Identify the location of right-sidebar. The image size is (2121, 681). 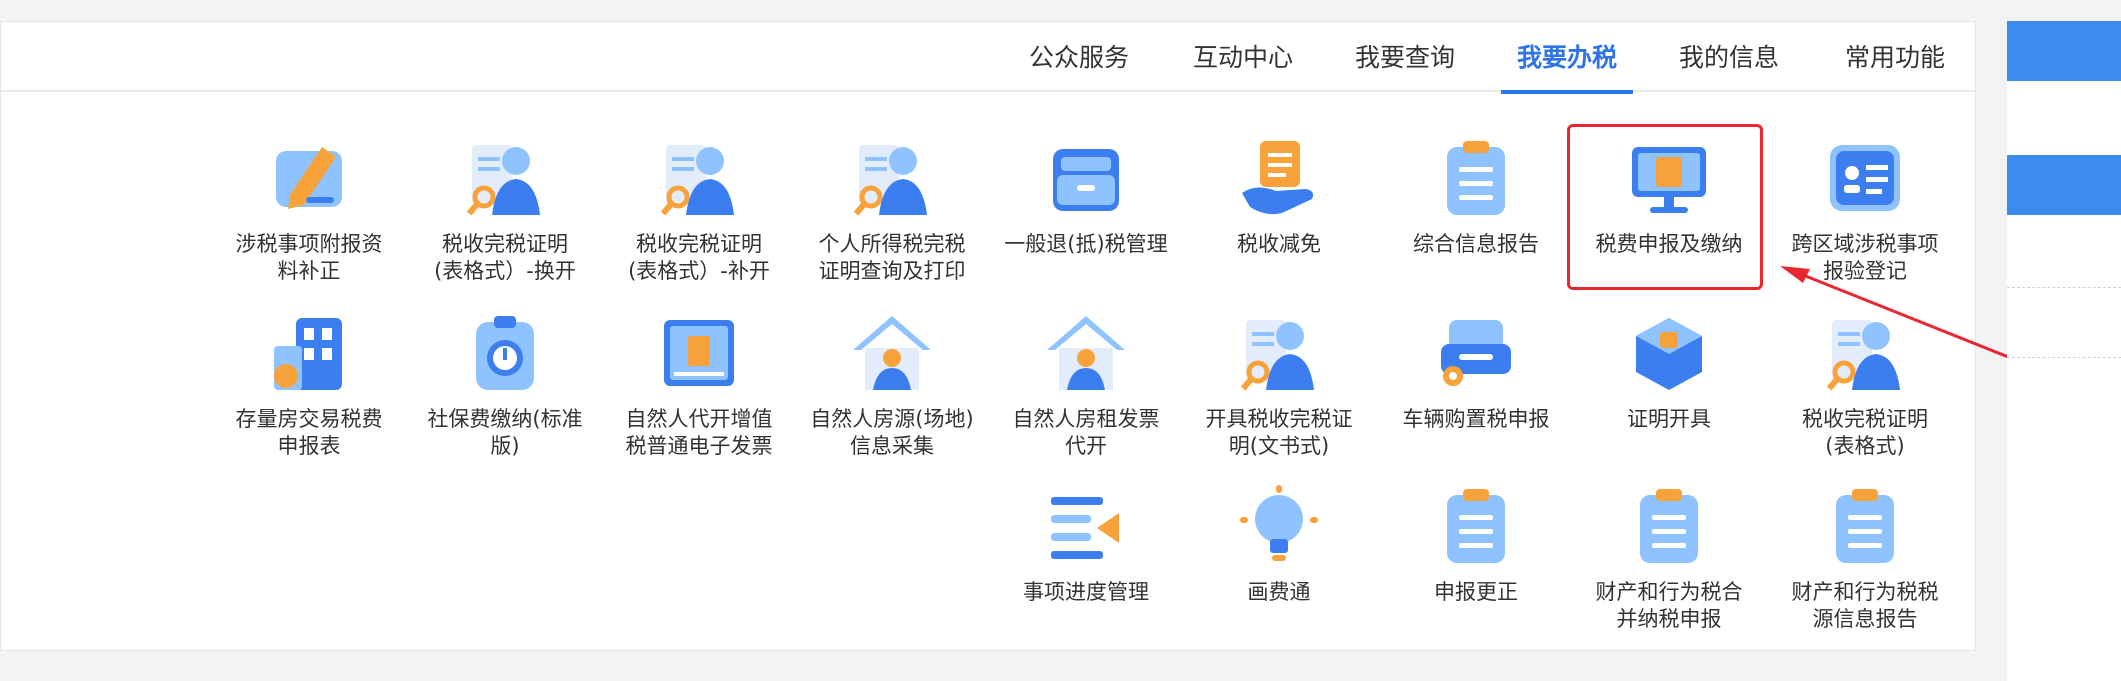
(2064, 351).